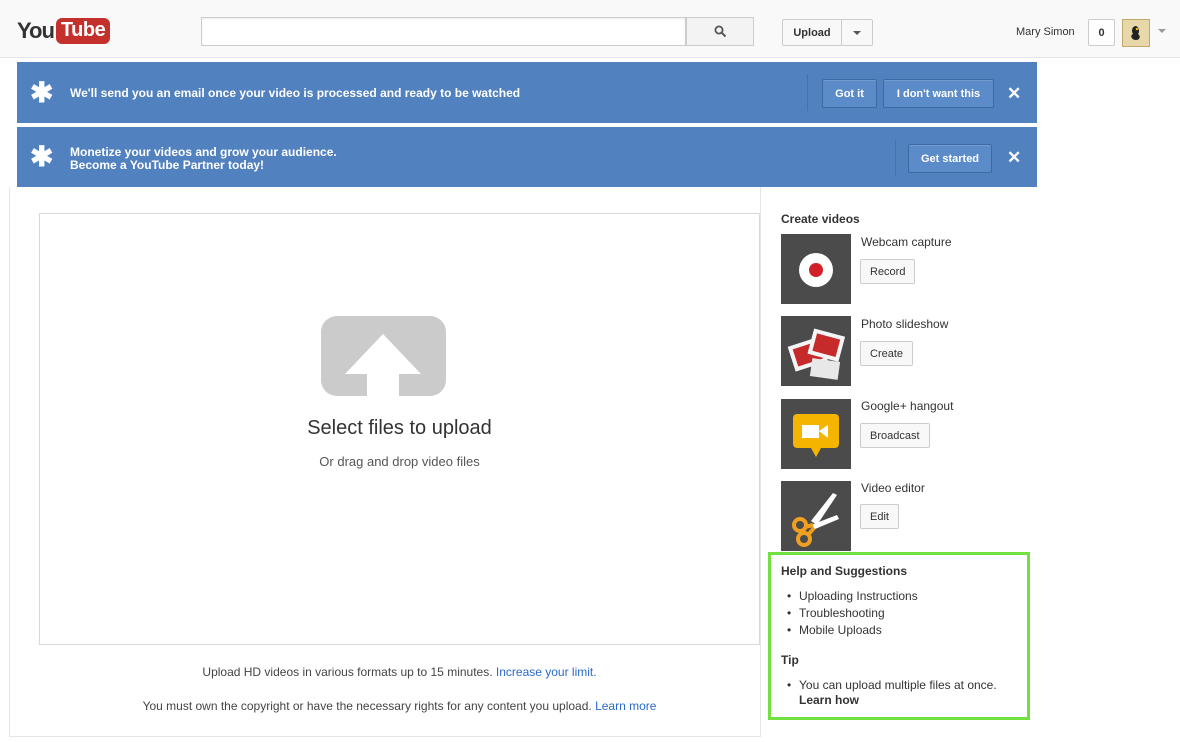 The image size is (1180, 742). What do you see at coordinates (383, 356) in the screenshot?
I see `upload-arrow-icon` at bounding box center [383, 356].